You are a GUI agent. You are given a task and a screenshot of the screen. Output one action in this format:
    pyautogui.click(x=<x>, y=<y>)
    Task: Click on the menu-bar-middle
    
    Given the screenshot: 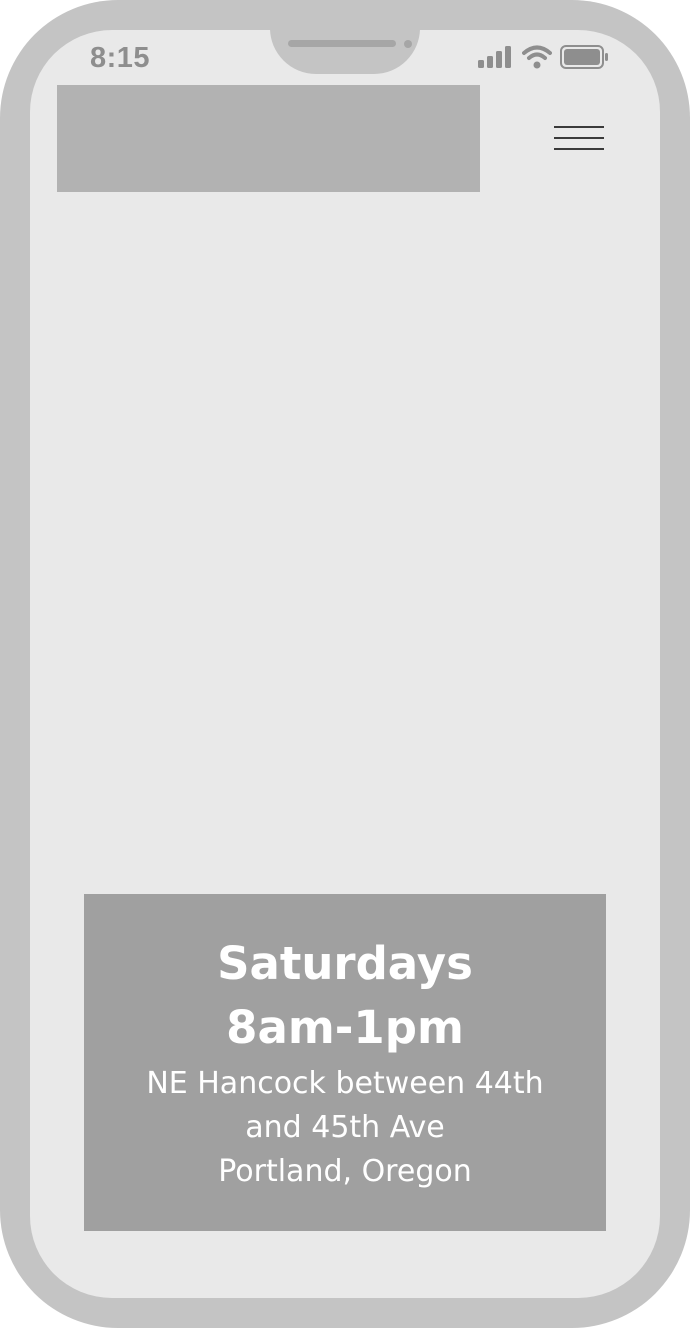 What is the action you would take?
    pyautogui.click(x=579, y=138)
    